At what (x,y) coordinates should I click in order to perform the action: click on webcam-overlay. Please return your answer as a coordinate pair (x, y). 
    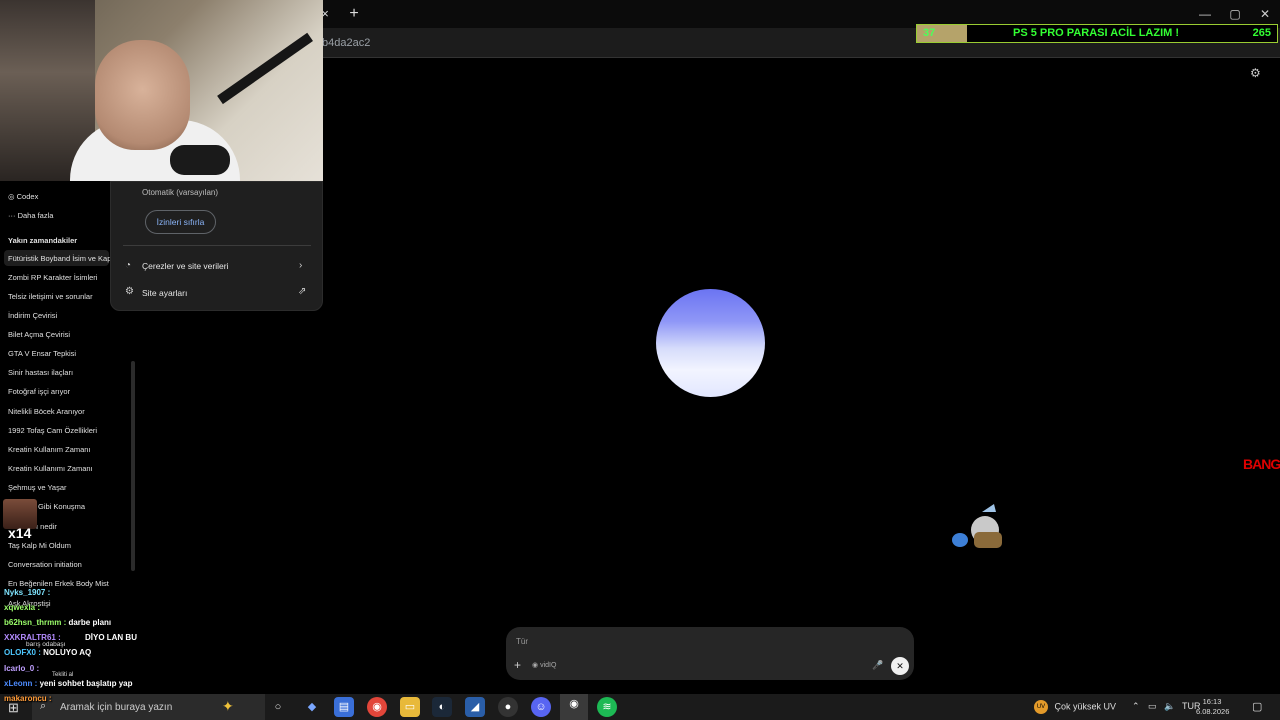
    Looking at the image, I should click on (161, 90).